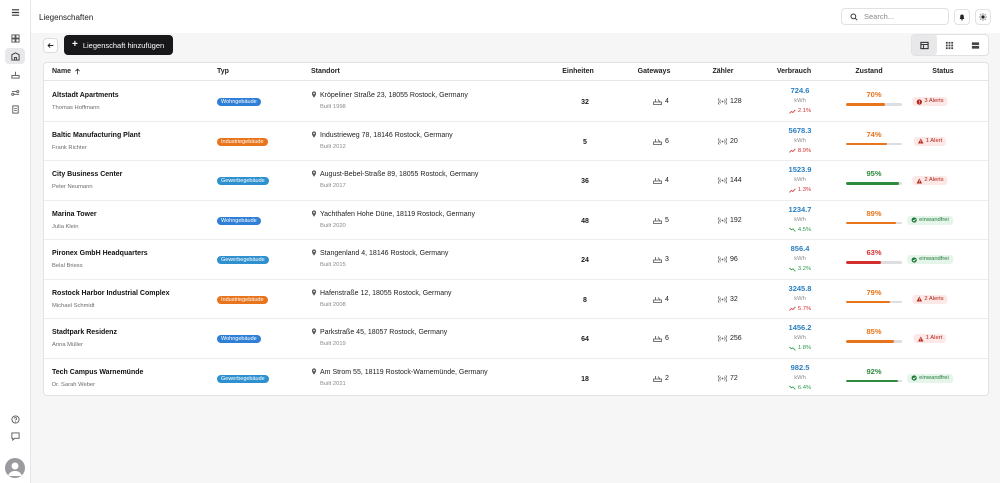 This screenshot has width=1000, height=483. I want to click on plus-icon: +, so click(75, 44).